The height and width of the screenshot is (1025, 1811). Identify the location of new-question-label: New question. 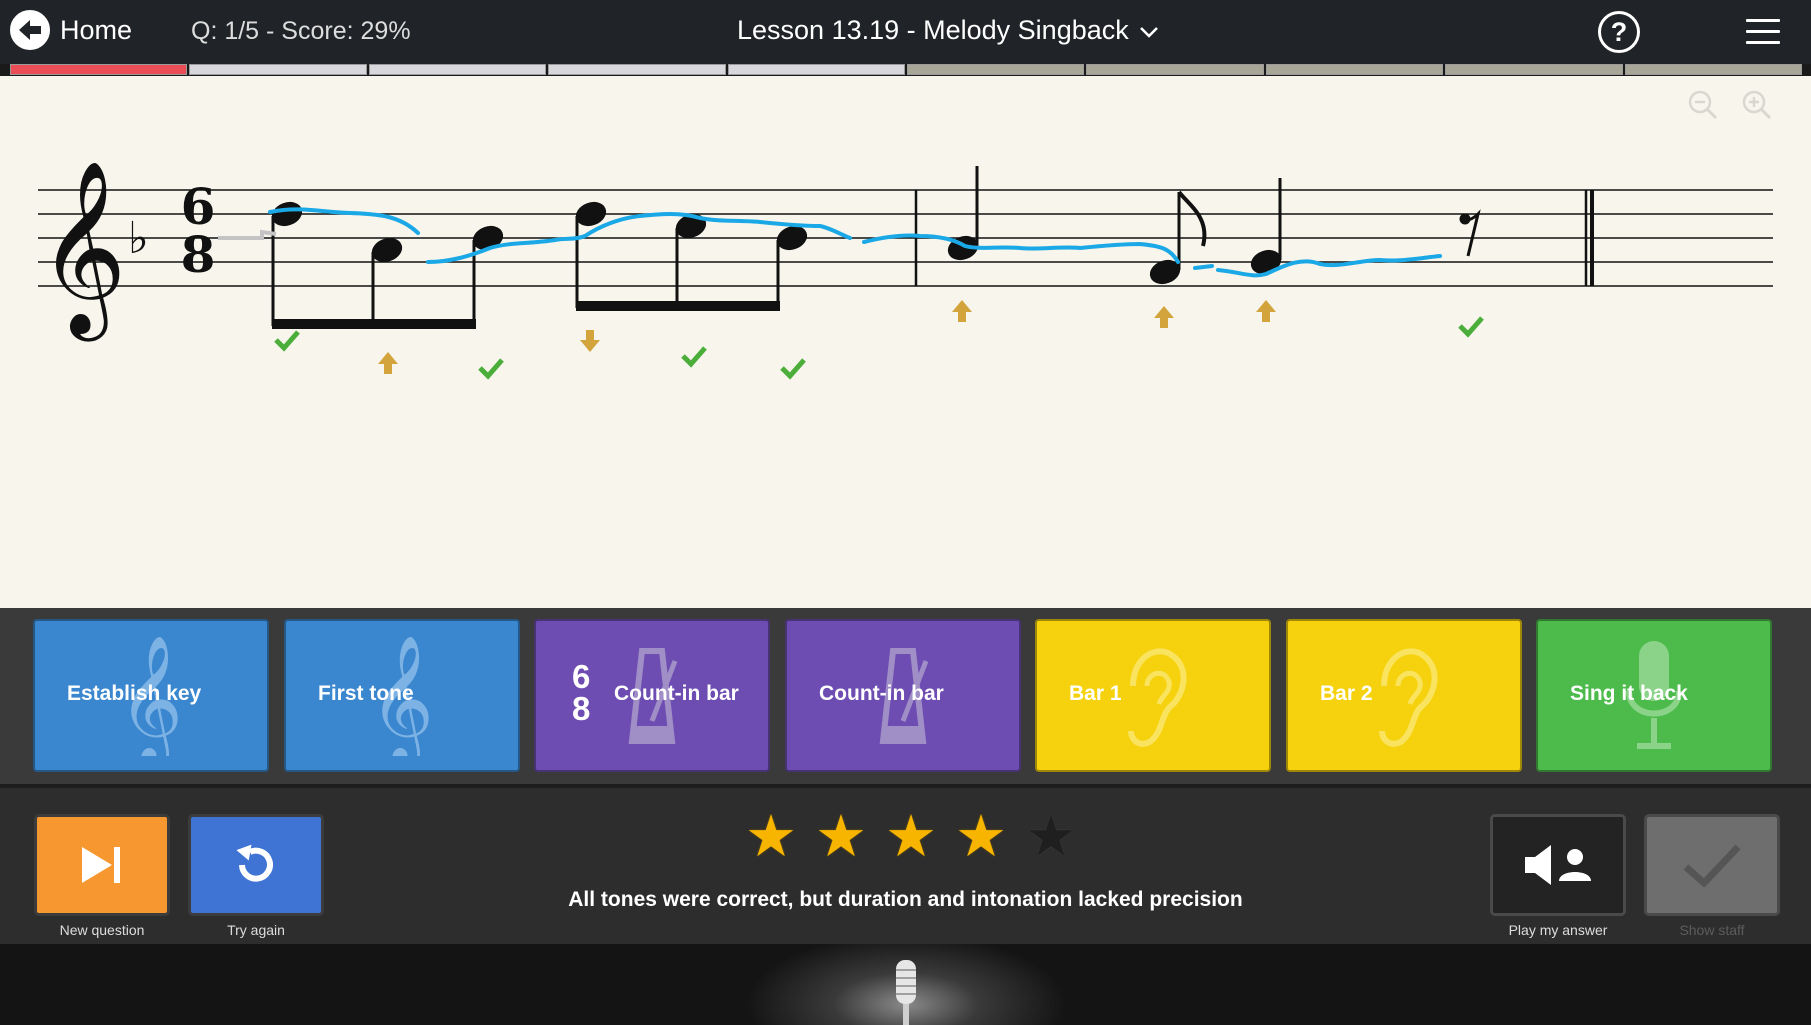
(102, 930).